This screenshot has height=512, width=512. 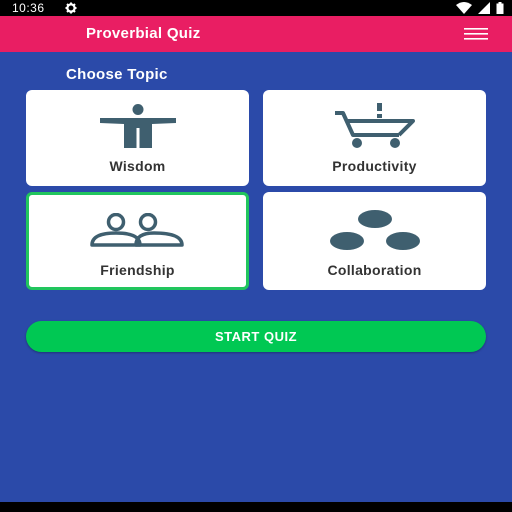 I want to click on topic-card-friendship: Friendship, so click(x=137, y=241).